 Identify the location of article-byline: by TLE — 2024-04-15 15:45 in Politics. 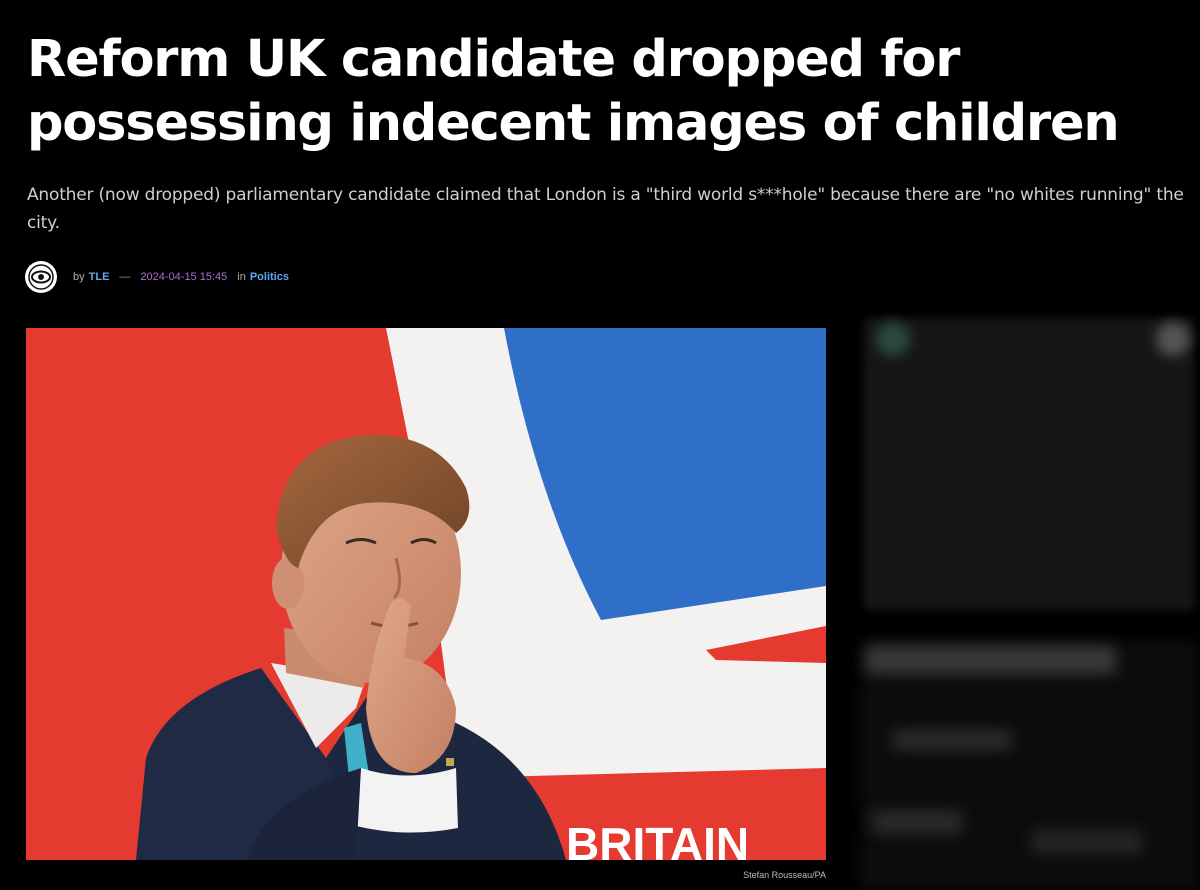
(157, 277).